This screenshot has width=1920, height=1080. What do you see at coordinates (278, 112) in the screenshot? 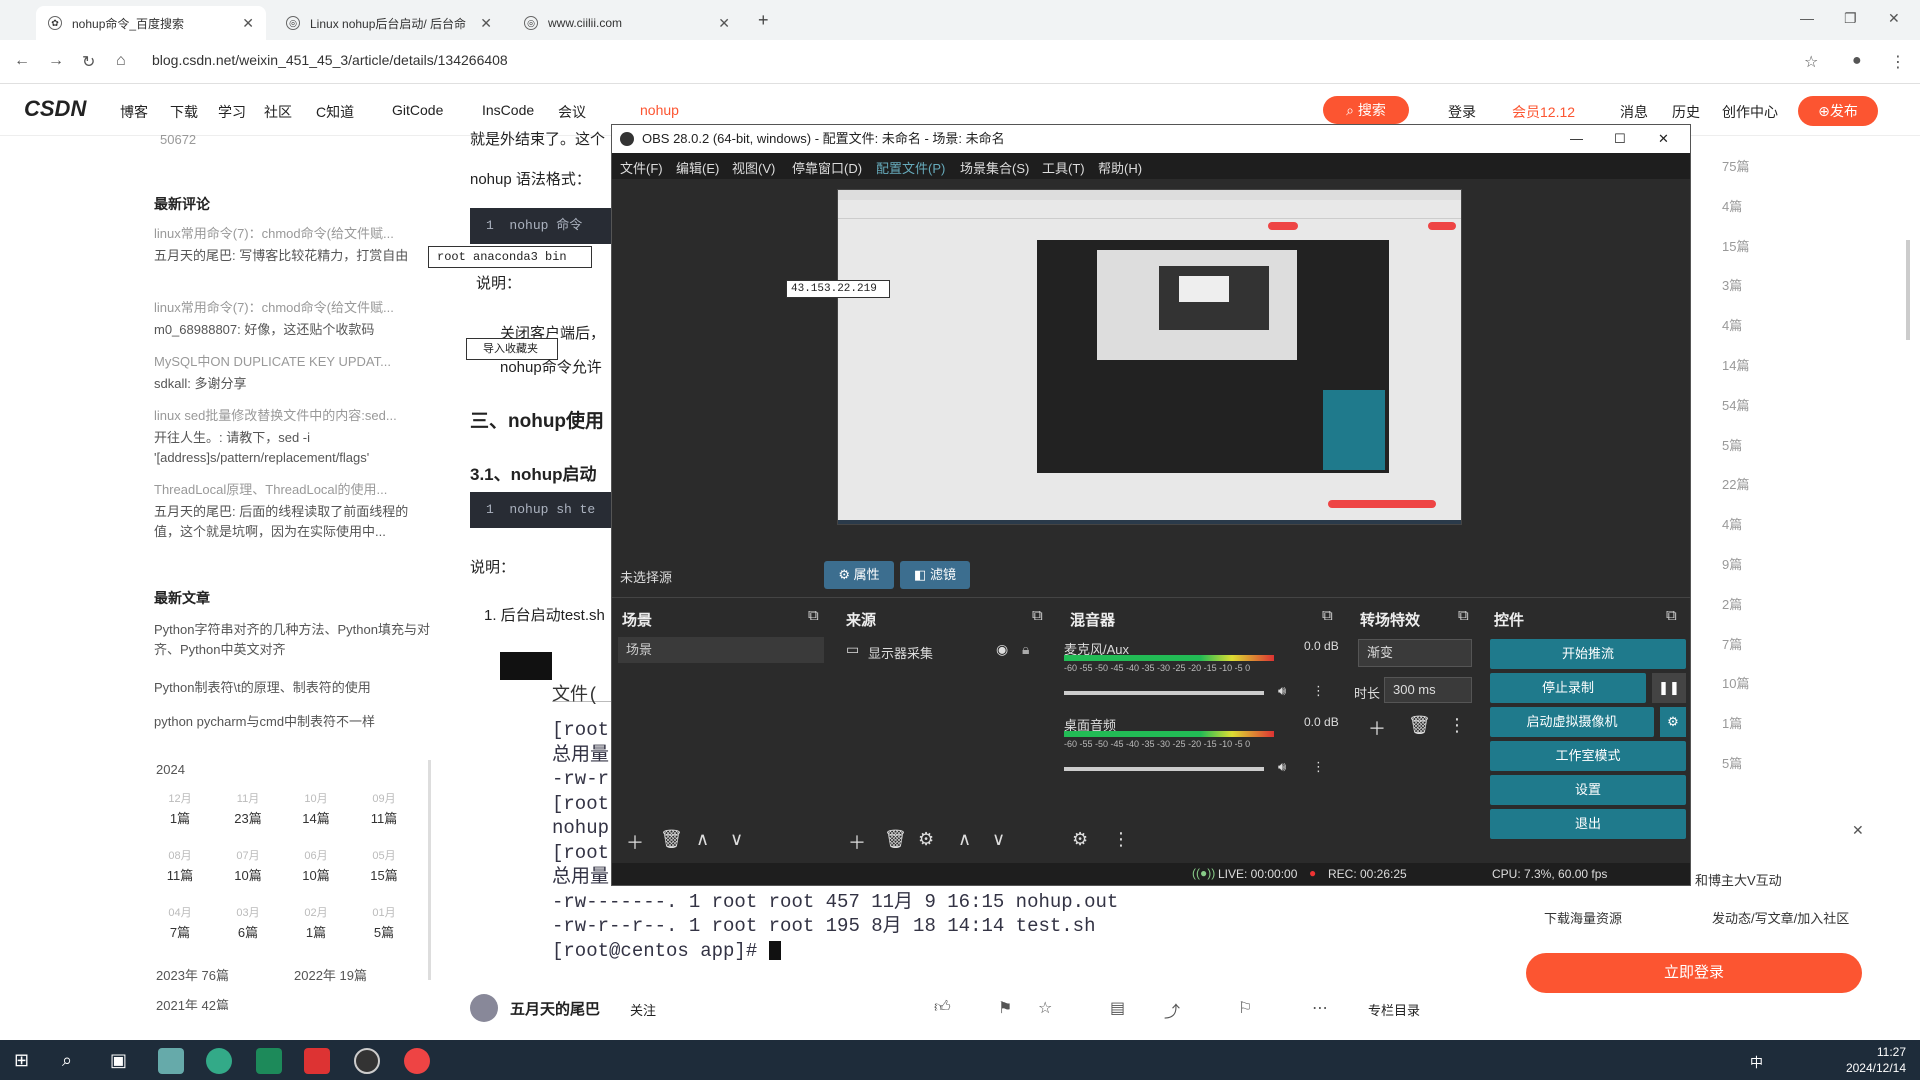
I see `nav-community: 社区` at bounding box center [278, 112].